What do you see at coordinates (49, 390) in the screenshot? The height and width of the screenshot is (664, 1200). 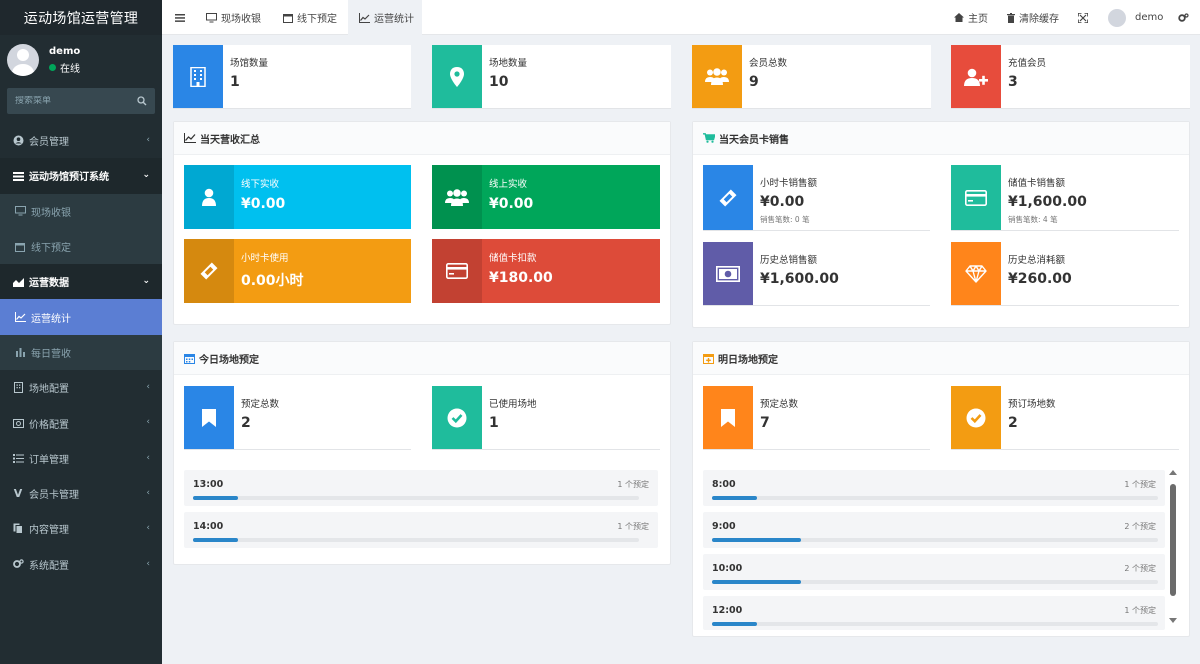 I see `sidebar-item-label: 场地配置` at bounding box center [49, 390].